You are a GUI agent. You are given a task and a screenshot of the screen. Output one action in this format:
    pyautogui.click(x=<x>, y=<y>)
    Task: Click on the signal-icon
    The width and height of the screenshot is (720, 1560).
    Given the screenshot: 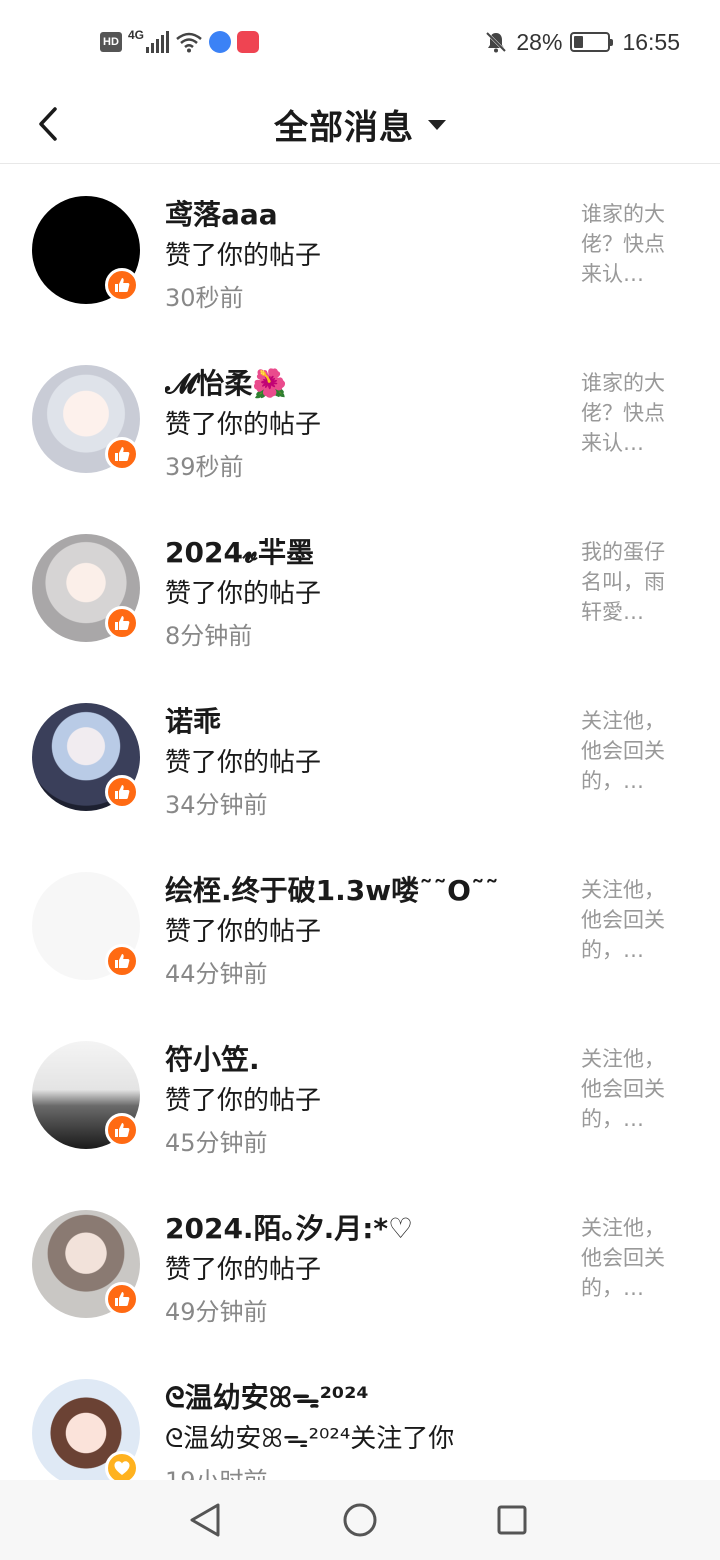 What is the action you would take?
    pyautogui.click(x=158, y=42)
    